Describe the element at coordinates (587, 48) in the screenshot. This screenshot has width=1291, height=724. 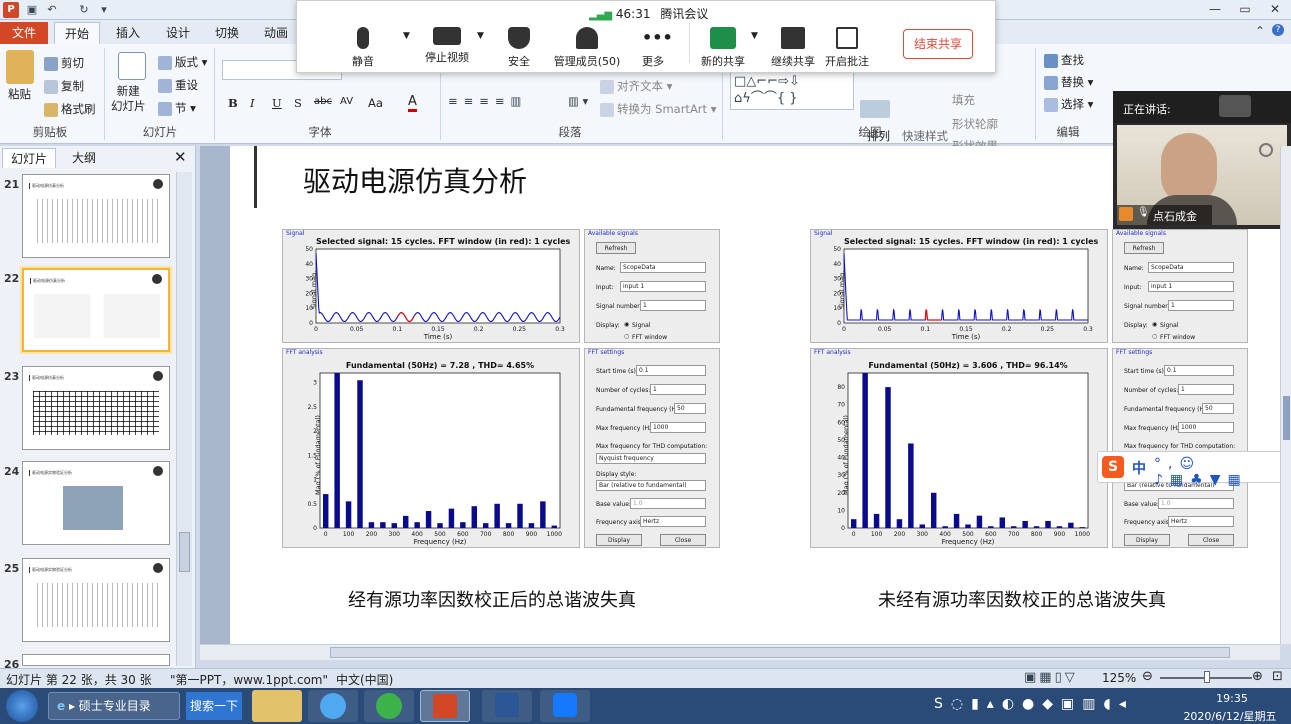
I see `manage-members-button: 管理成员(50)` at that location.